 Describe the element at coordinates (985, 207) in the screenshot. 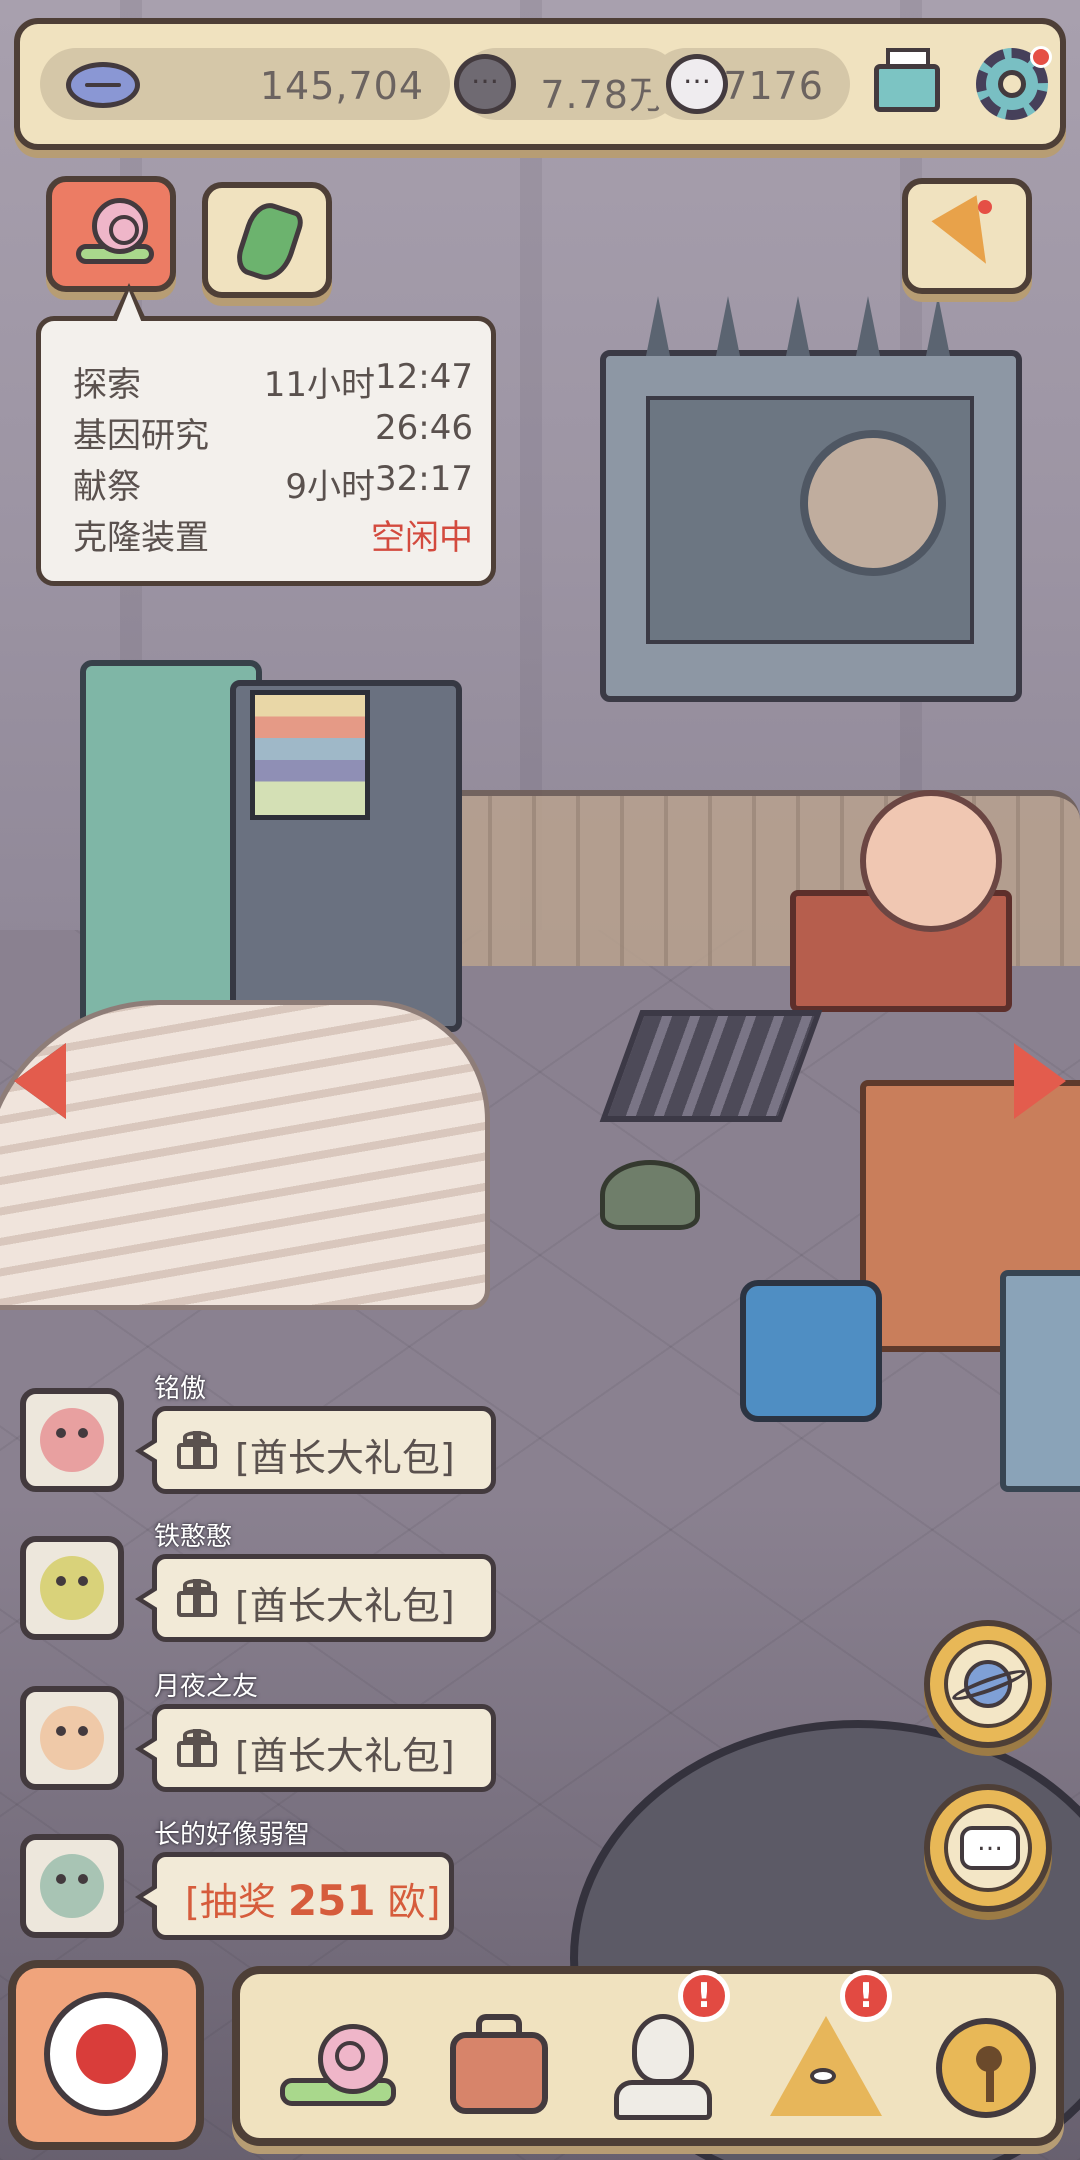

I see `confetti` at that location.